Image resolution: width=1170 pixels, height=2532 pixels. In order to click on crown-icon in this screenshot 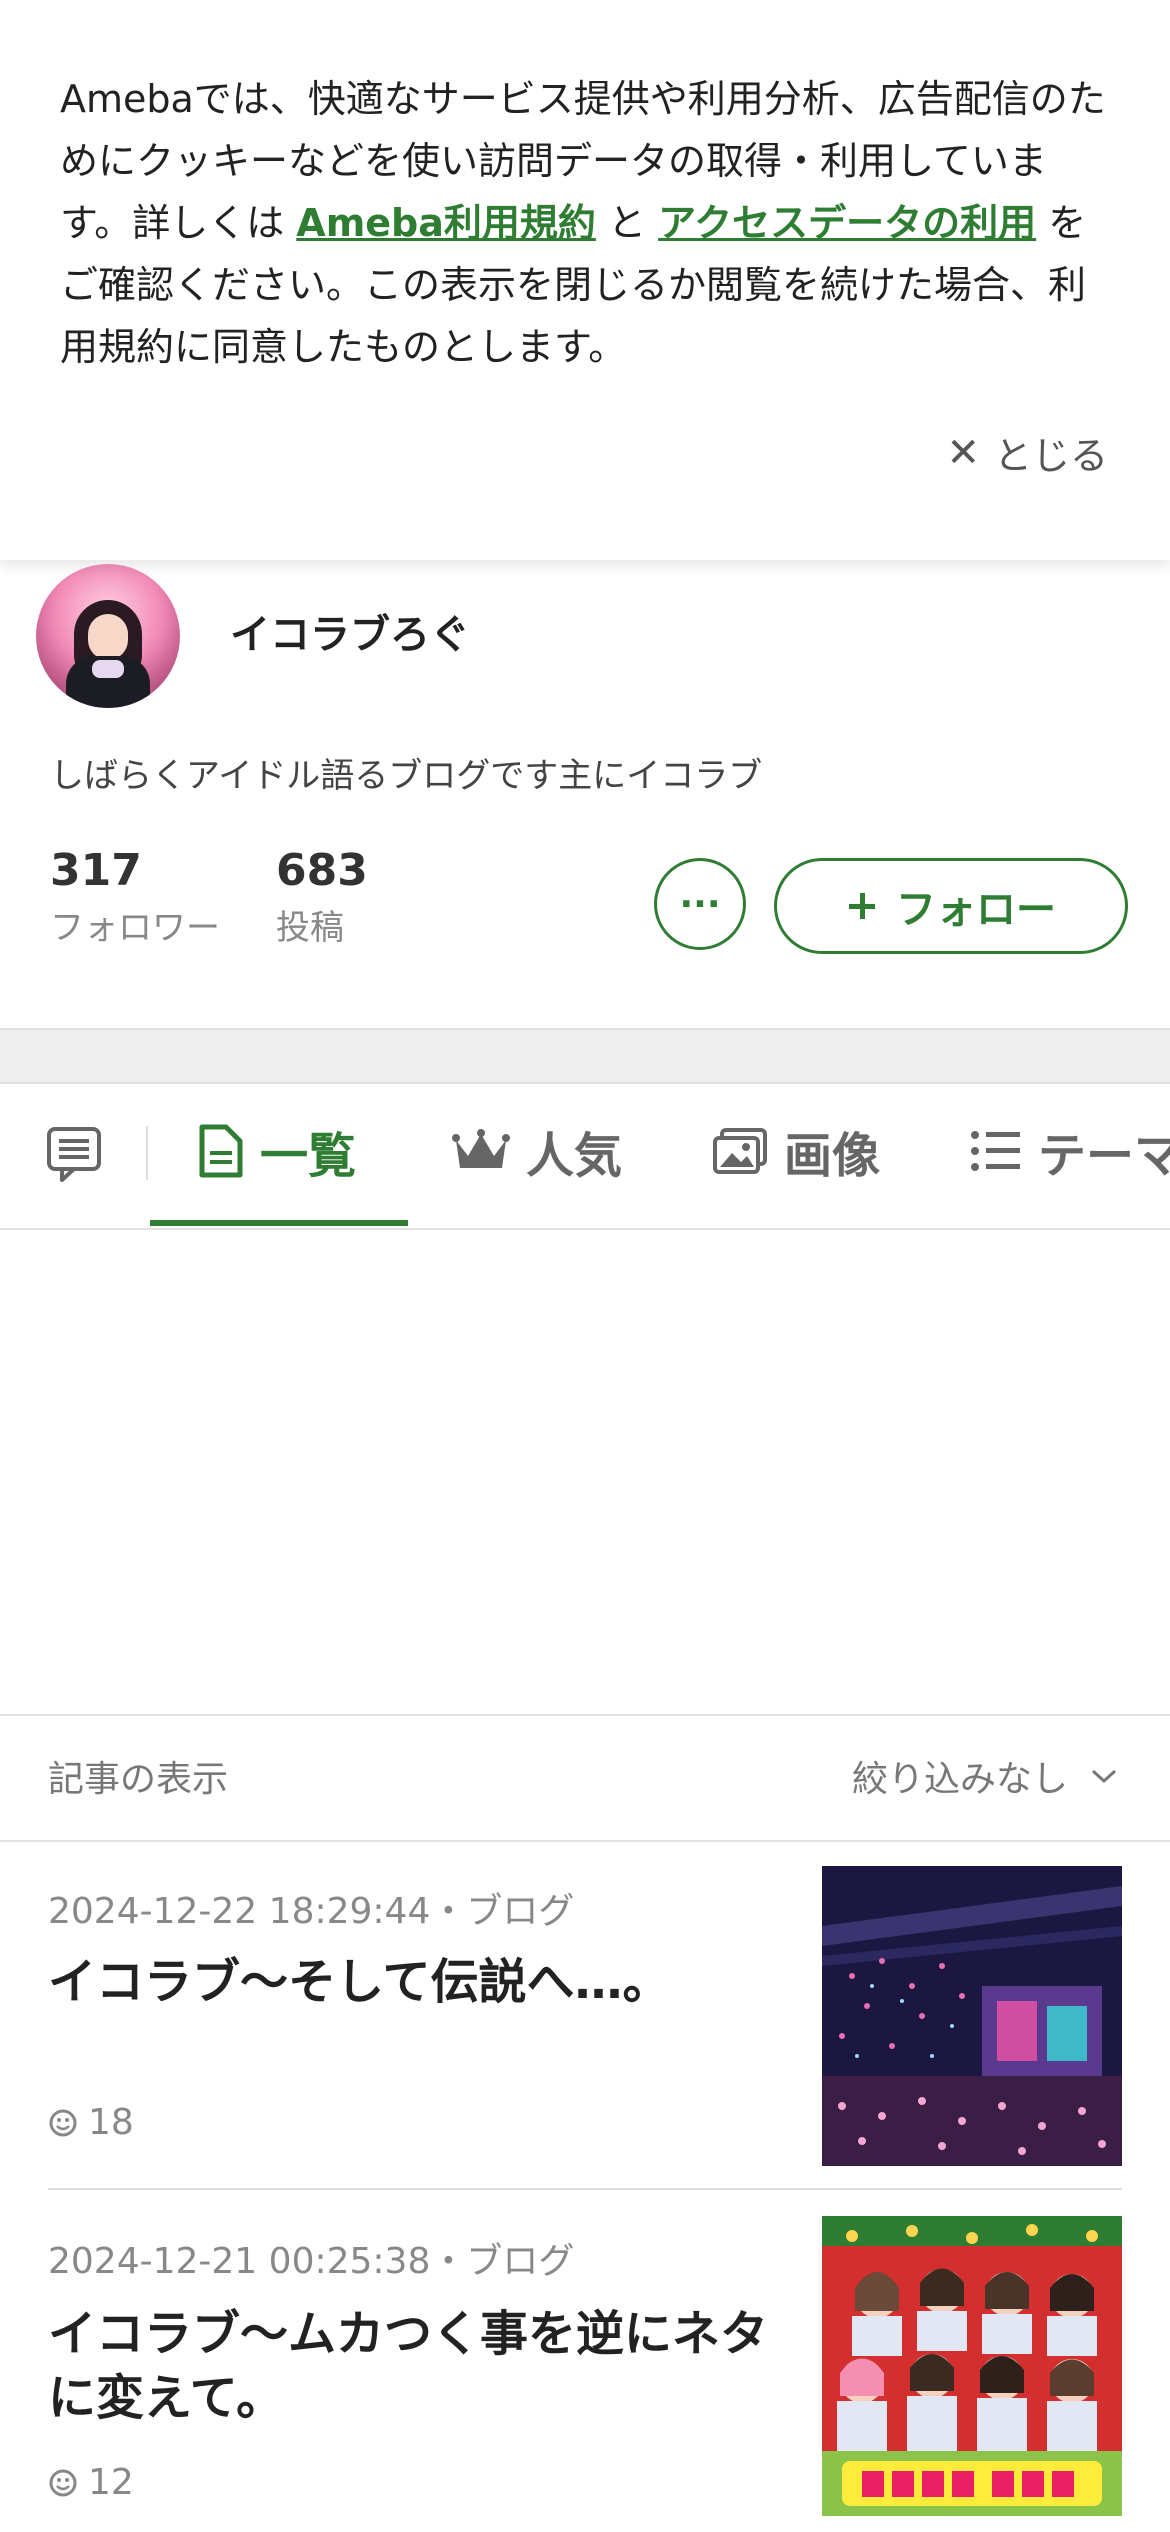, I will do `click(481, 1148)`.